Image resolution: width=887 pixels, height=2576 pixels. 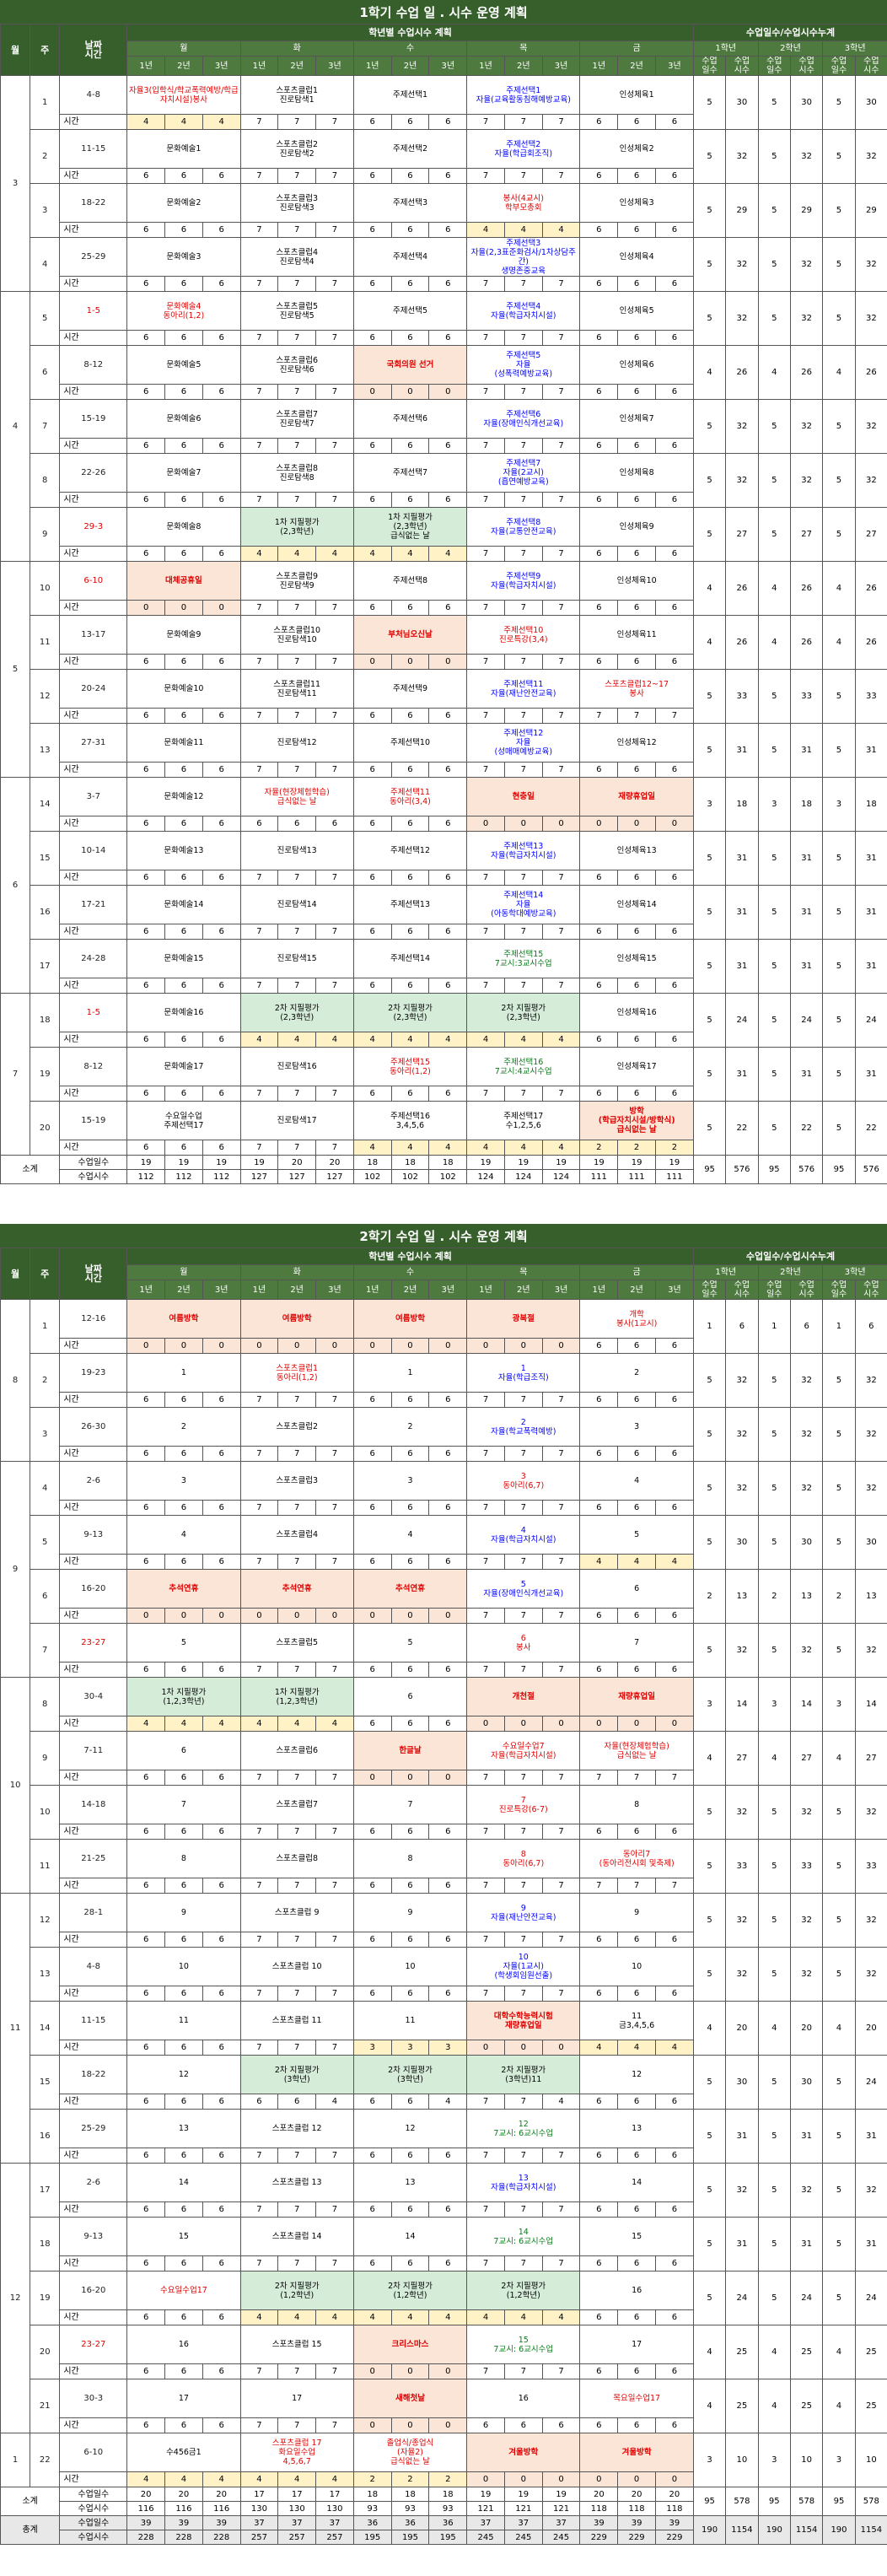 I want to click on day-cell: 1차 지필평가 (2,3학년), so click(x=296, y=527).